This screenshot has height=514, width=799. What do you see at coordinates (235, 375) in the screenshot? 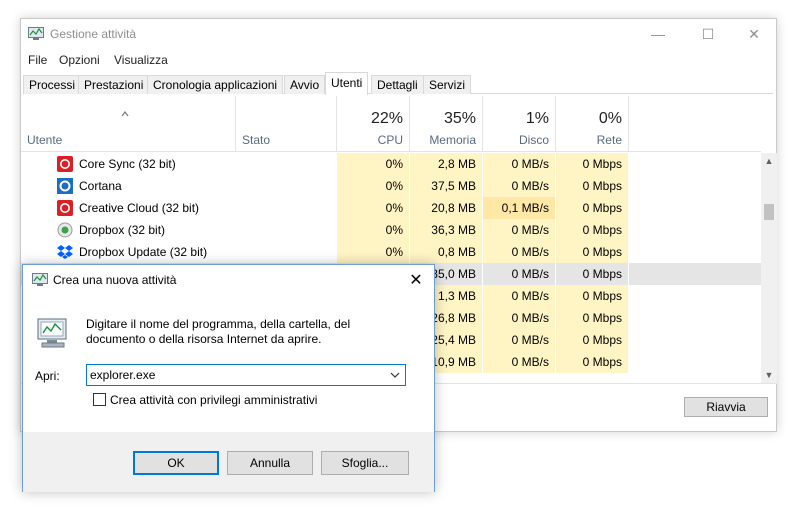
I see `open-input` at bounding box center [235, 375].